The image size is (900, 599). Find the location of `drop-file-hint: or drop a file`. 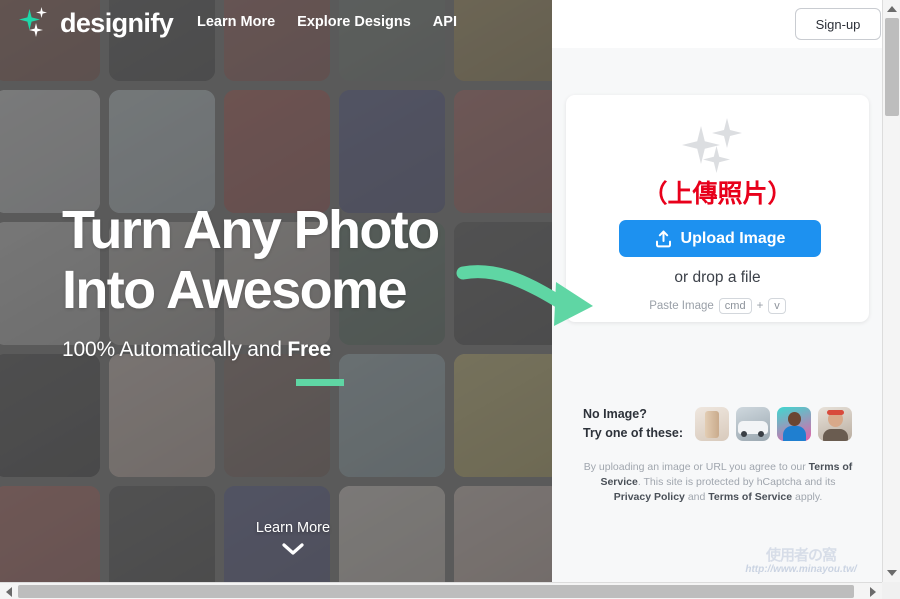

drop-file-hint: or drop a file is located at coordinates (717, 277).